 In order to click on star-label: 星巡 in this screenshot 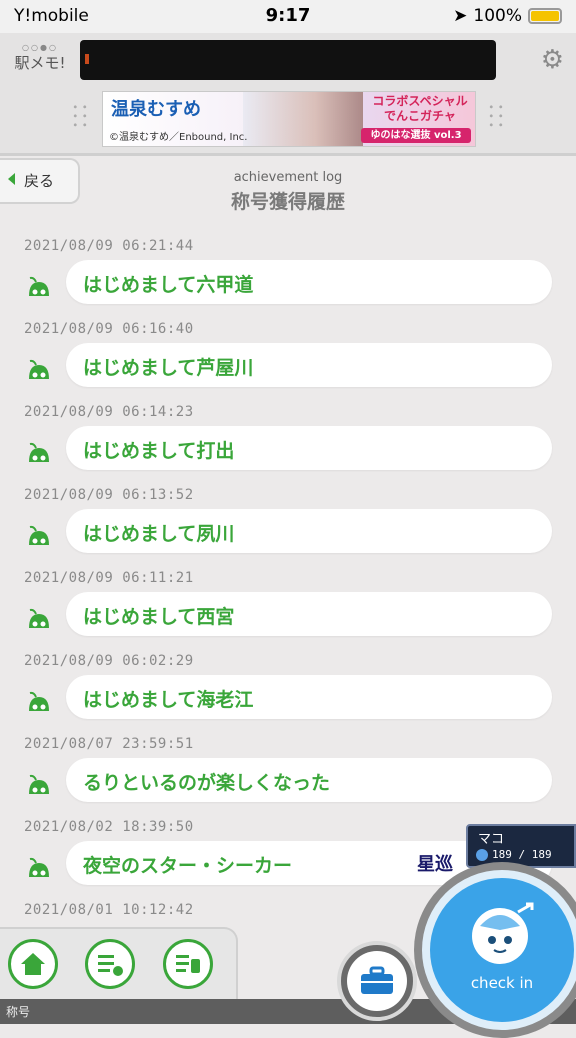, I will do `click(435, 864)`.